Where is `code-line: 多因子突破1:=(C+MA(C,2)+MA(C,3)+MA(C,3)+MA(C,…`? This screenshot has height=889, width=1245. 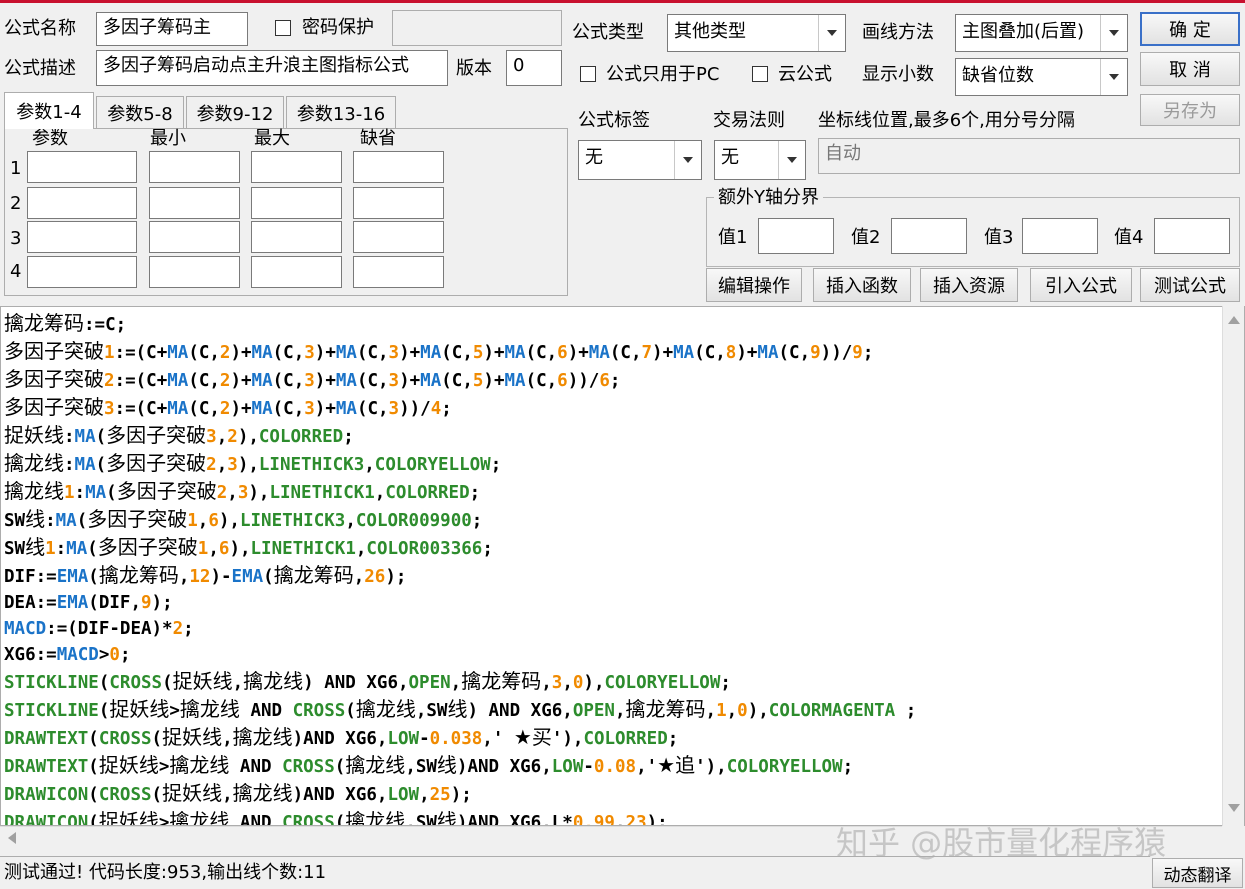 code-line: 多因子突破1:=(C+MA(C,2)+MA(C,3)+MA(C,3)+MA(C,… is located at coordinates (439, 351).